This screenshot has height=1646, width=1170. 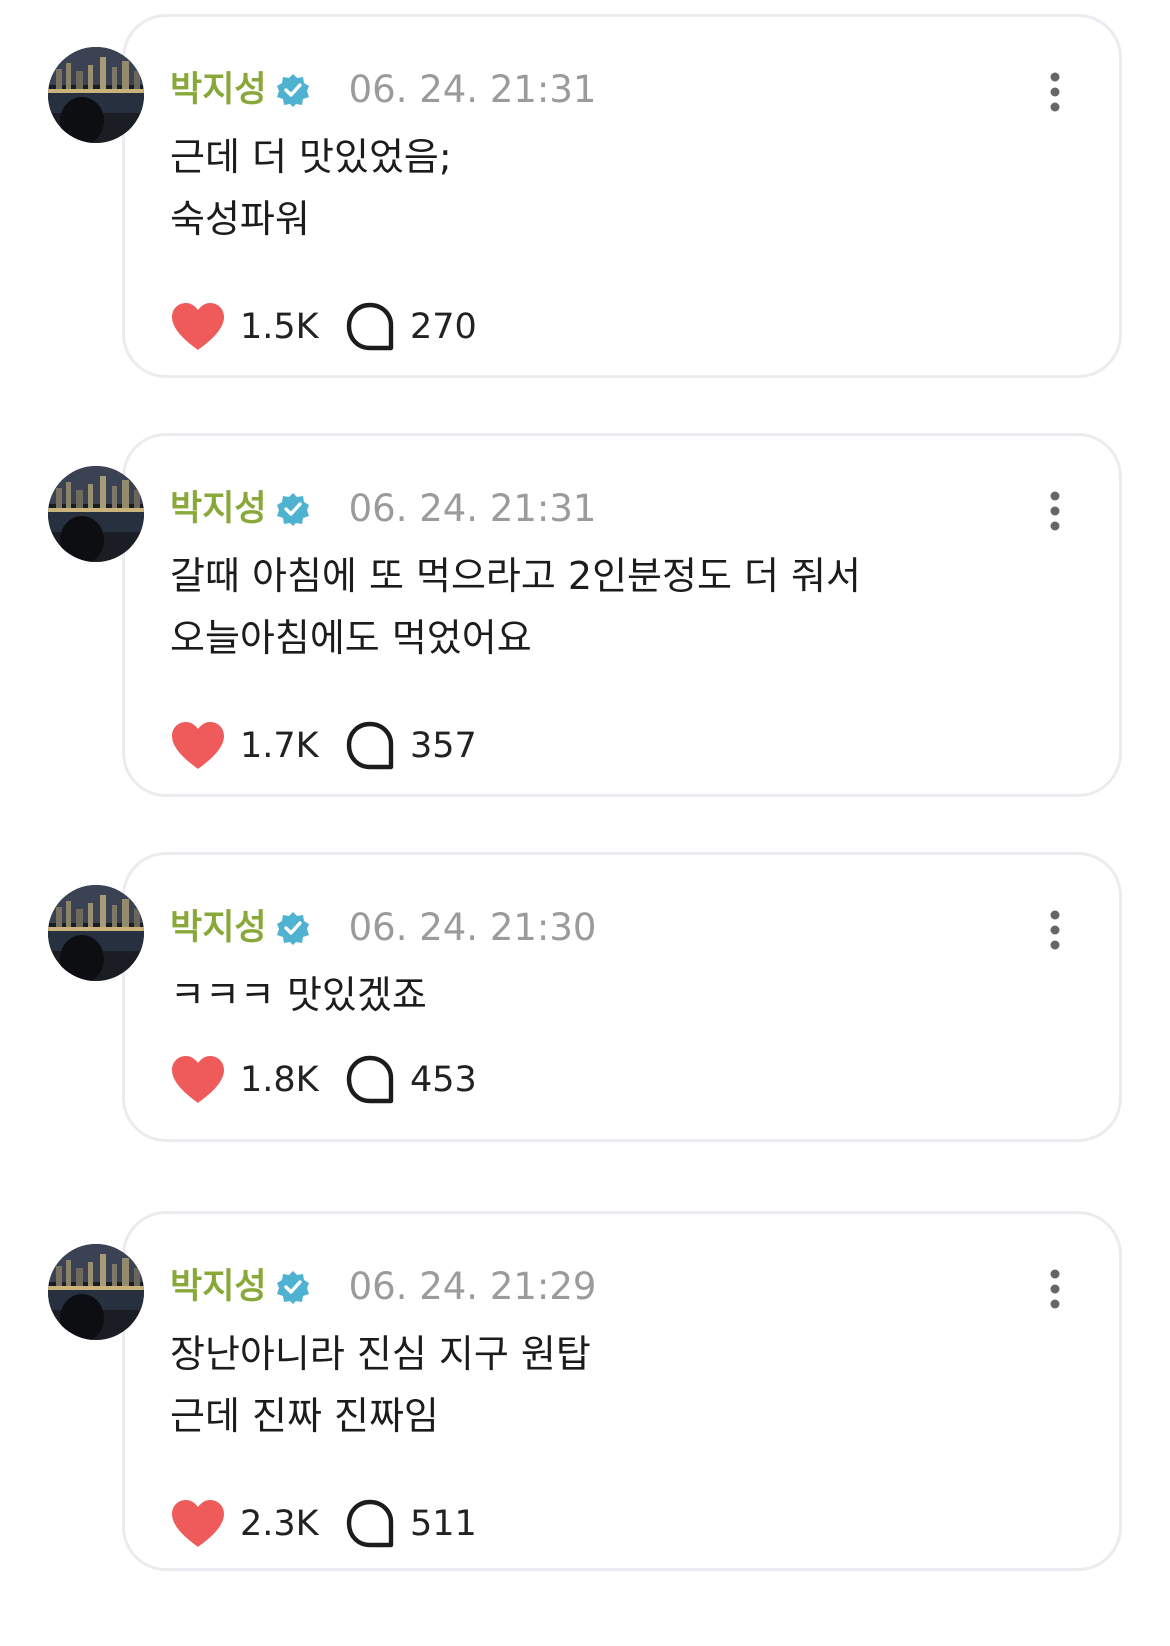 What do you see at coordinates (240, 219) in the screenshot?
I see `post-text-line: 숙성파워` at bounding box center [240, 219].